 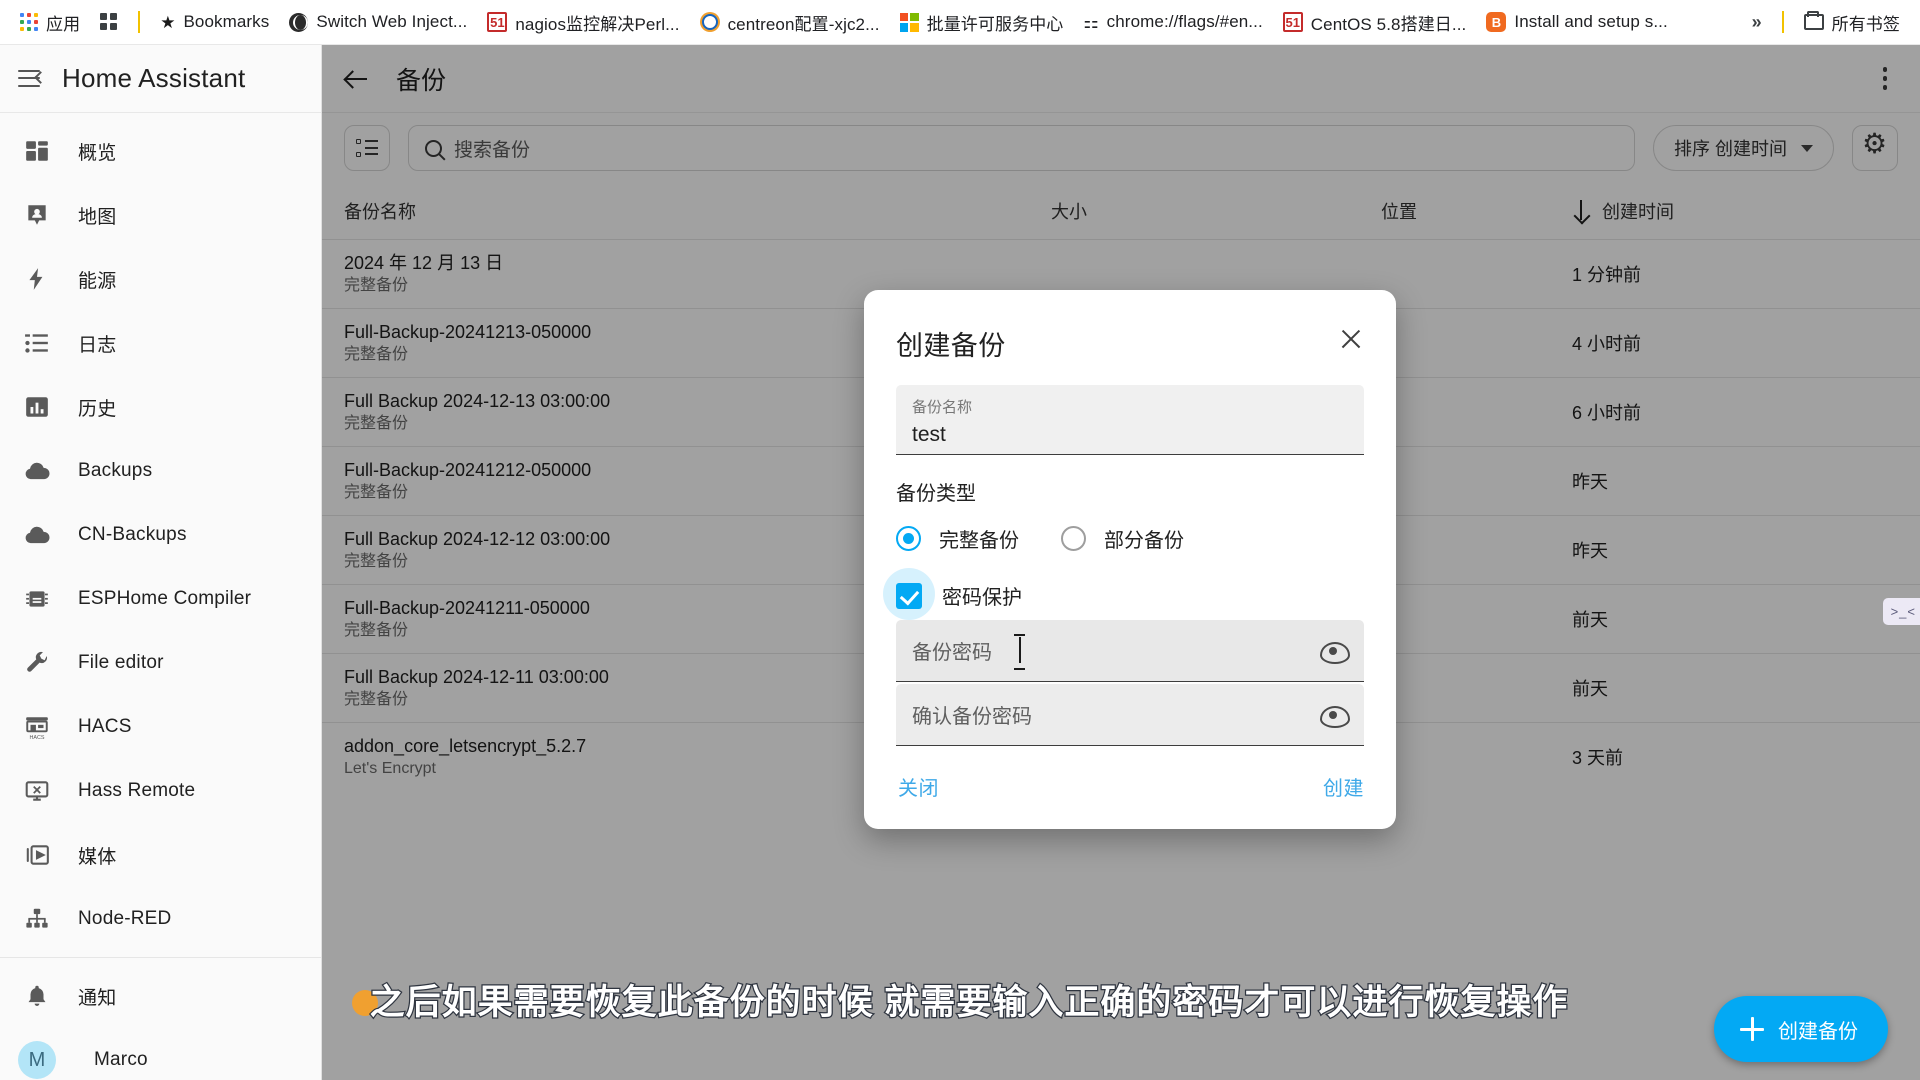 What do you see at coordinates (121, 1059) in the screenshot?
I see `sidebar-item-label: Marco` at bounding box center [121, 1059].